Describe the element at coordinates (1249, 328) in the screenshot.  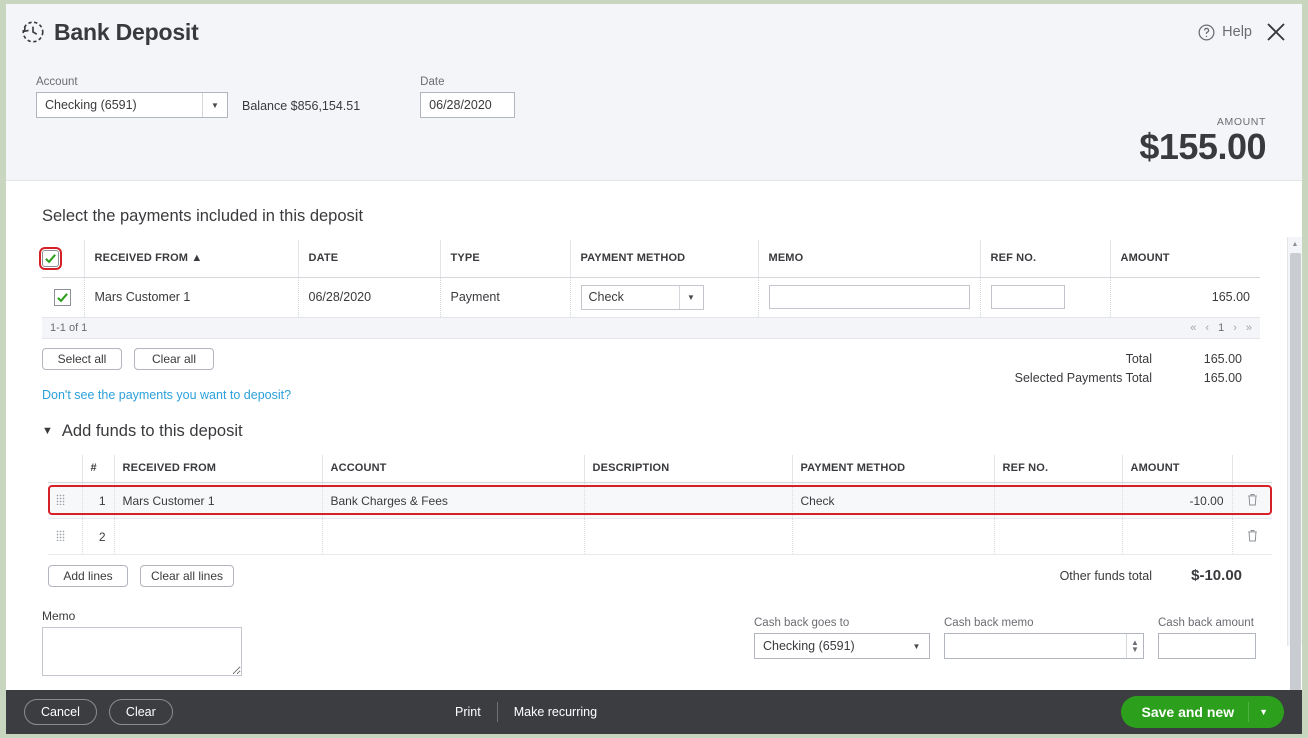
I see `last-page-button: »` at that location.